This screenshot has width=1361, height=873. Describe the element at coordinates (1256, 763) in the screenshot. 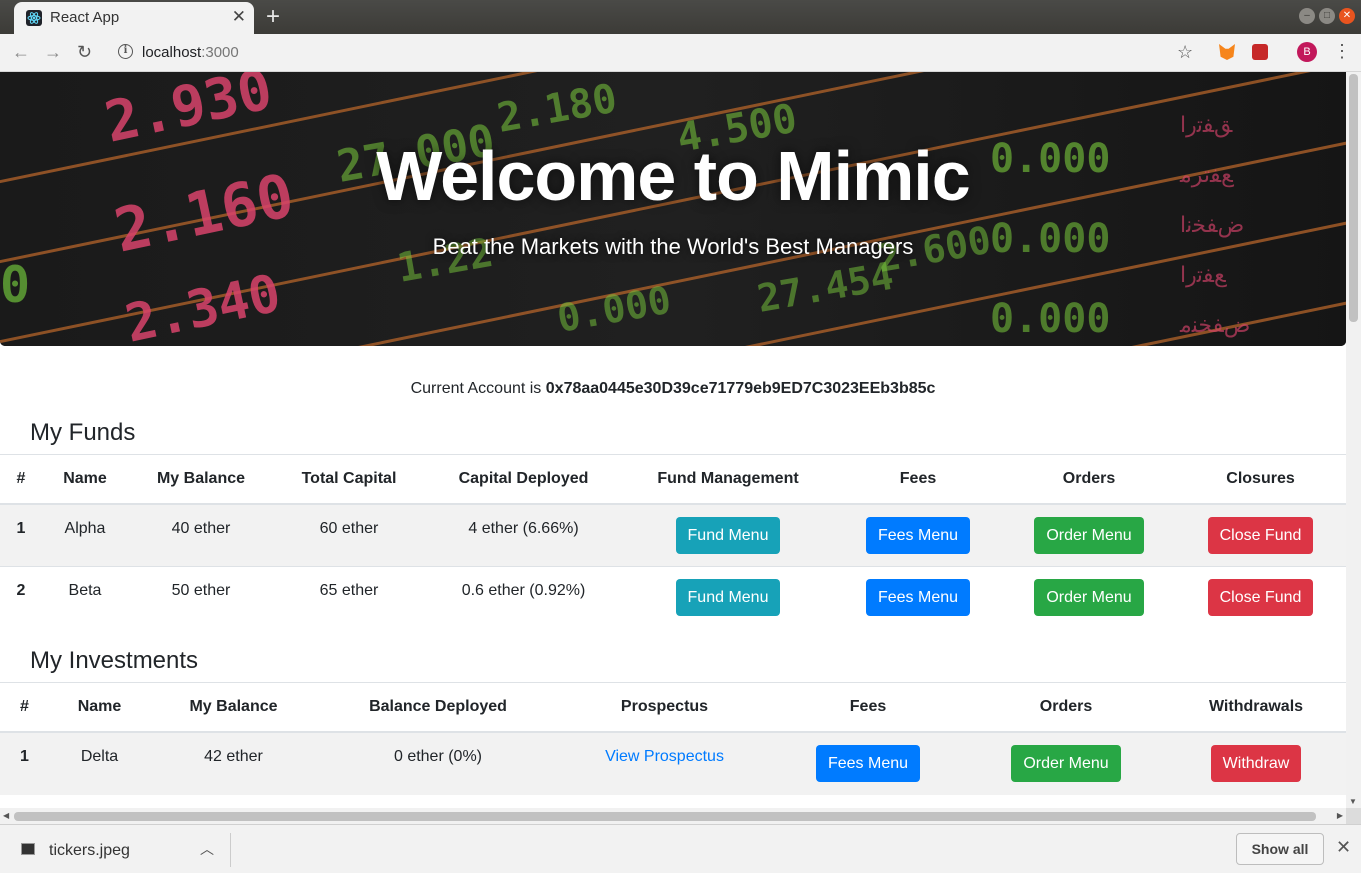

I see `withdraw-button: Withdraw` at that location.